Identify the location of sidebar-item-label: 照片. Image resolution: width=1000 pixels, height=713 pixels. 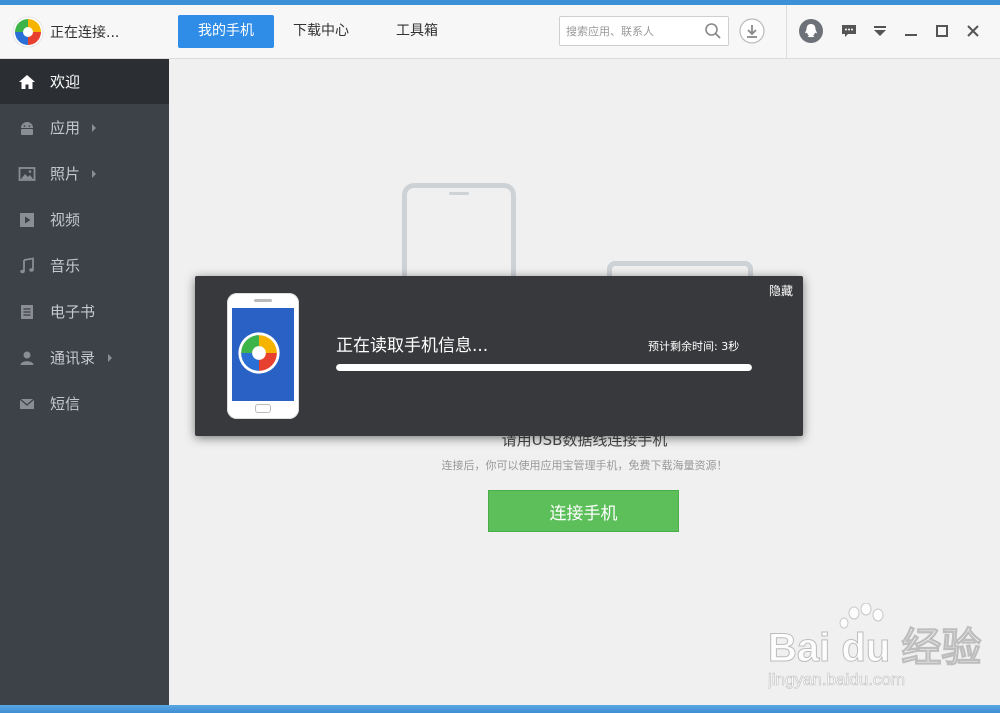
(65, 174).